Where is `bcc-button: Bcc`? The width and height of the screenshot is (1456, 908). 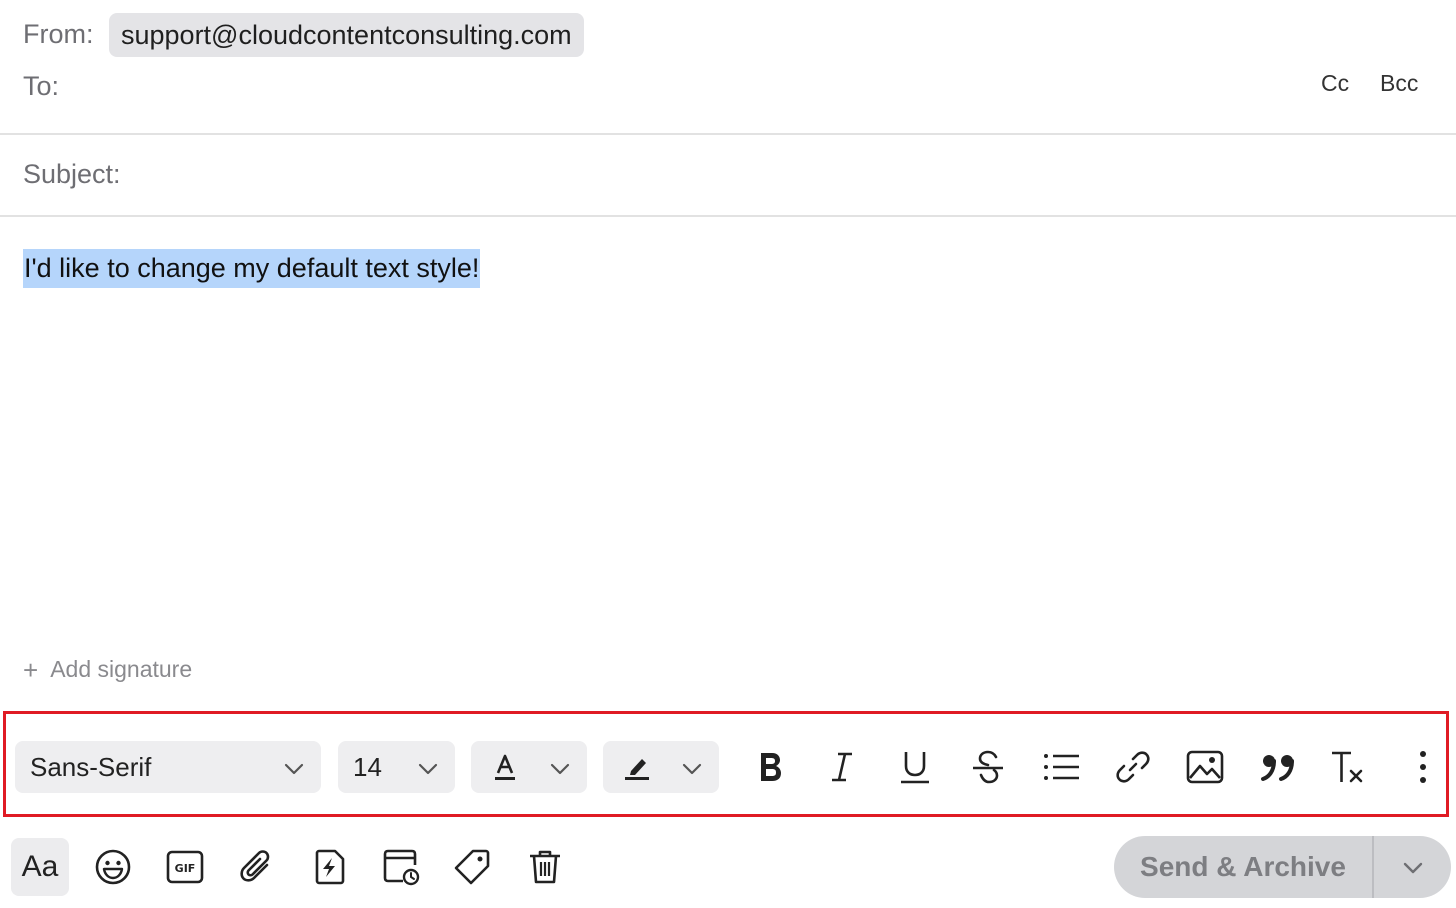 bcc-button: Bcc is located at coordinates (1399, 83).